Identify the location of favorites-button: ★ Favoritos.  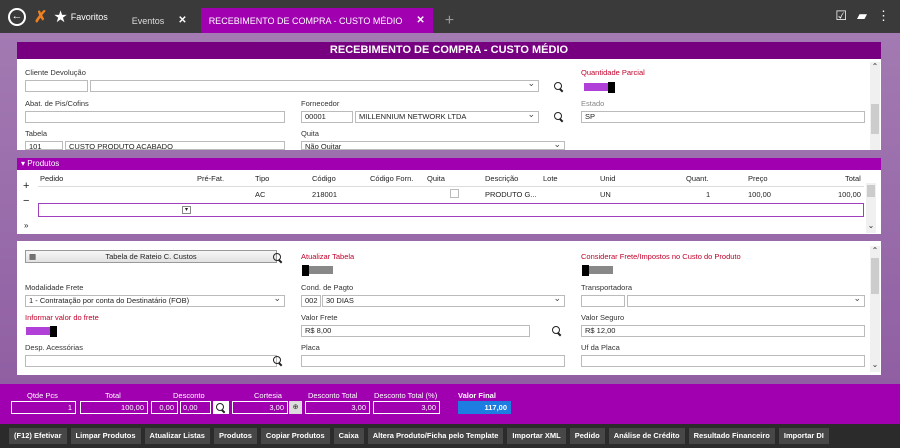
(80, 17).